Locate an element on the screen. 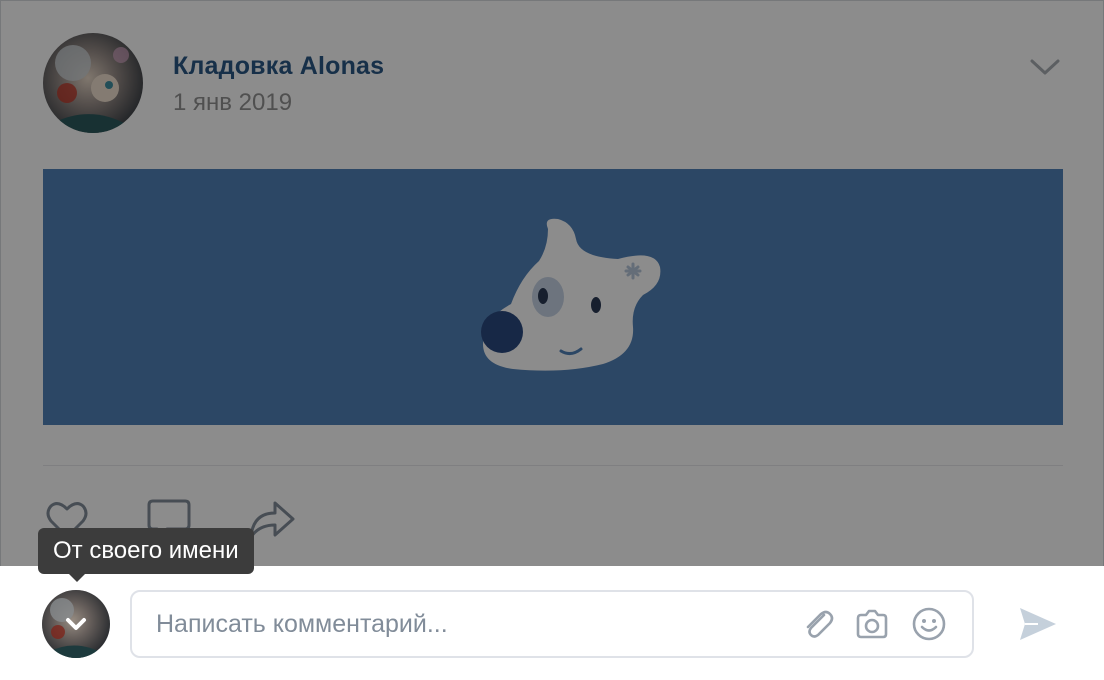 This screenshot has height=680, width=1104. tooltip: От своего имени is located at coordinates (146, 551).